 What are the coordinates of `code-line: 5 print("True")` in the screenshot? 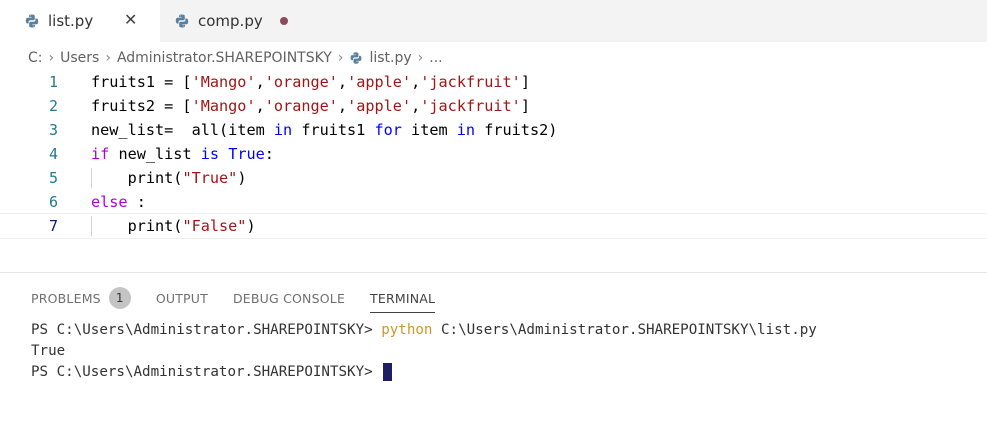 It's located at (493, 178).